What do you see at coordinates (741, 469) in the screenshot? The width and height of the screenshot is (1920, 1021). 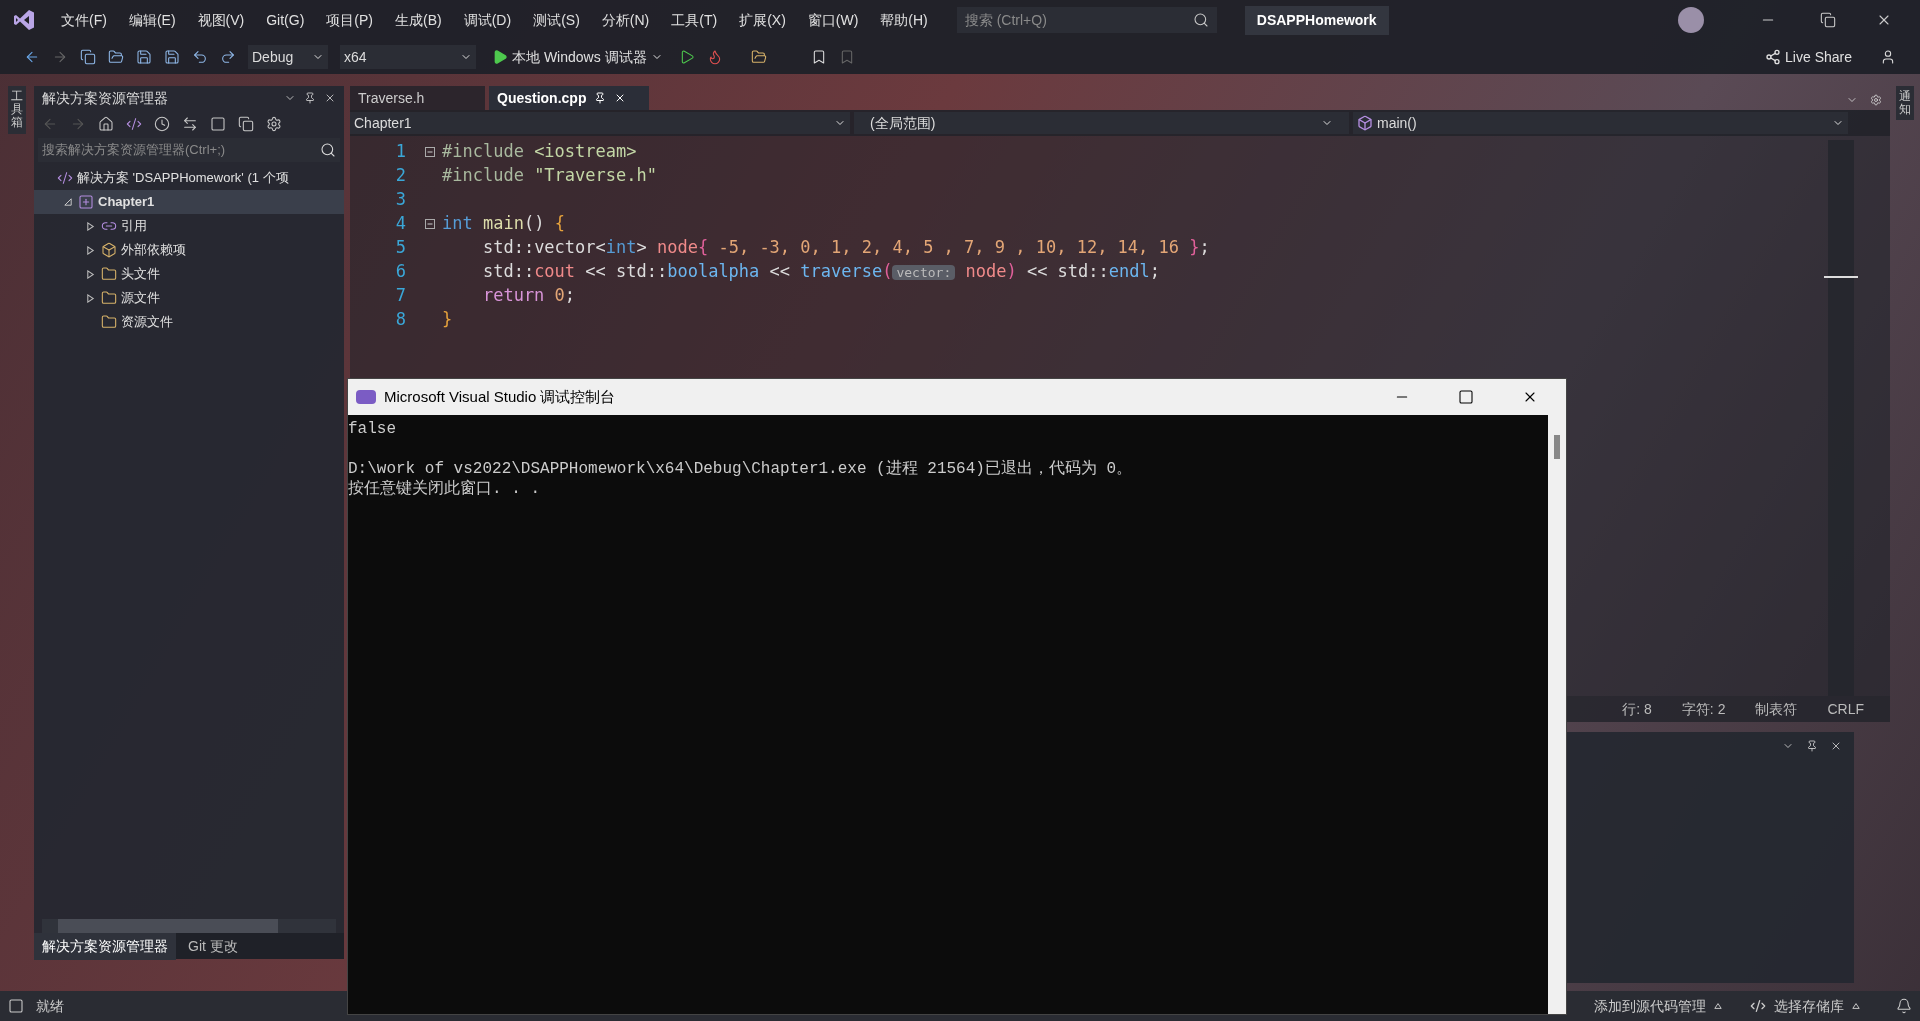 I see `console-output-line: D:\work of vs2022\DSAPPHomework\x64\Debug\Chapter1.exe (进程 21564)已退出，代码为 0。` at bounding box center [741, 469].